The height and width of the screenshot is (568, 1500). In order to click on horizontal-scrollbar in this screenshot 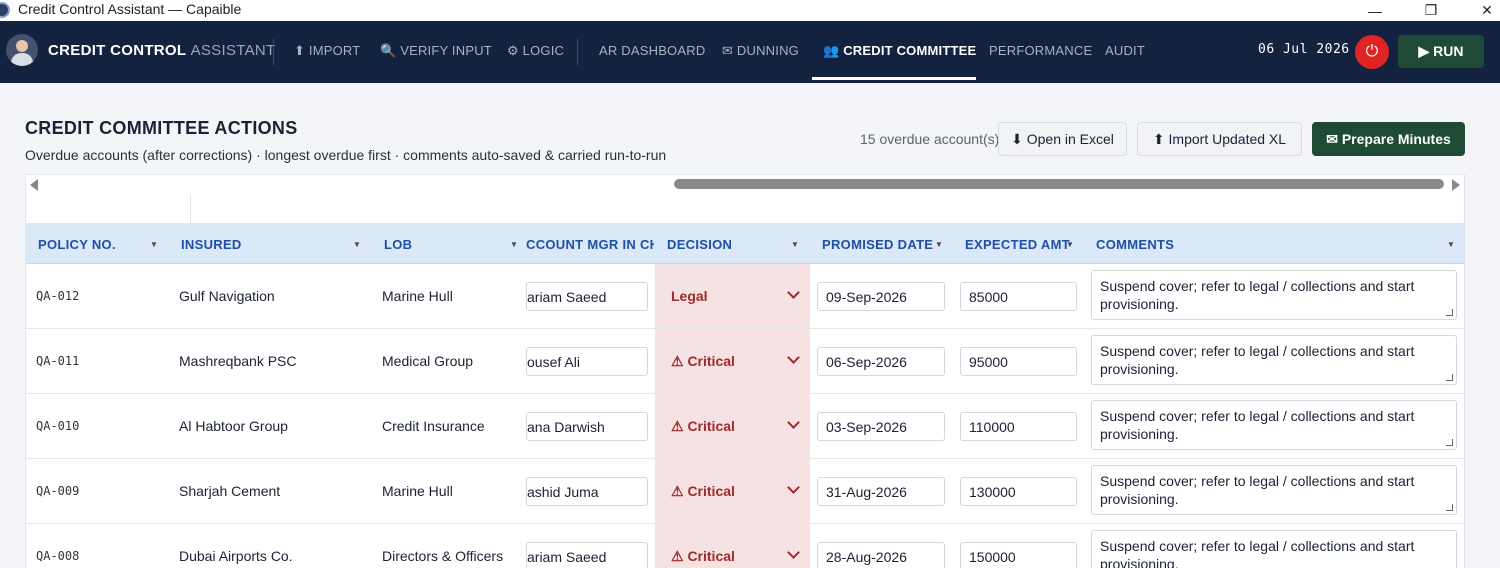, I will do `click(745, 184)`.